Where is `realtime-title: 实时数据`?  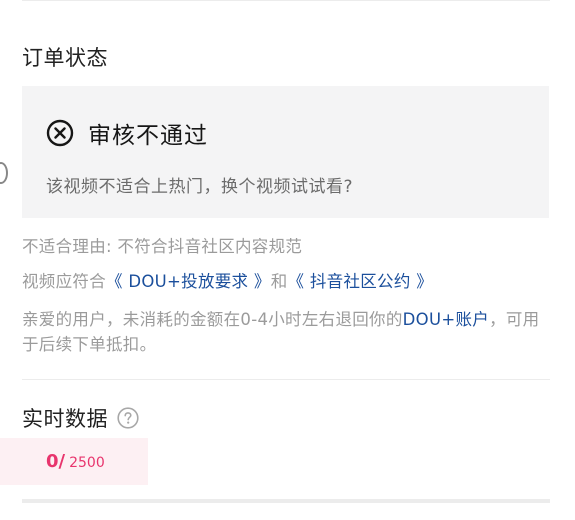 realtime-title: 实时数据 is located at coordinates (65, 419).